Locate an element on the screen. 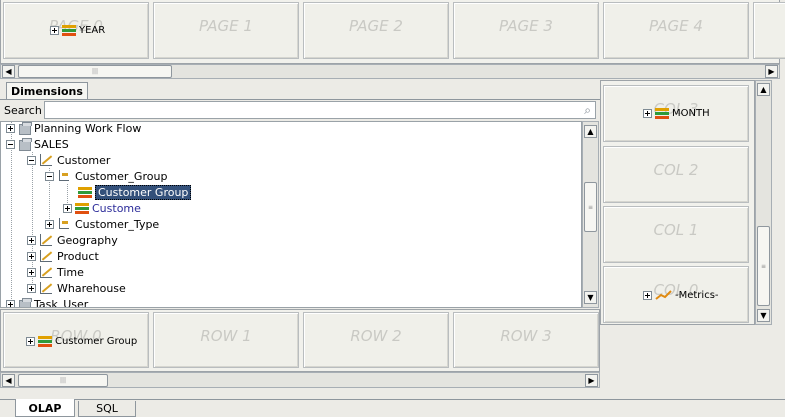  row-slot-3: ROW 3 is located at coordinates (526, 340).